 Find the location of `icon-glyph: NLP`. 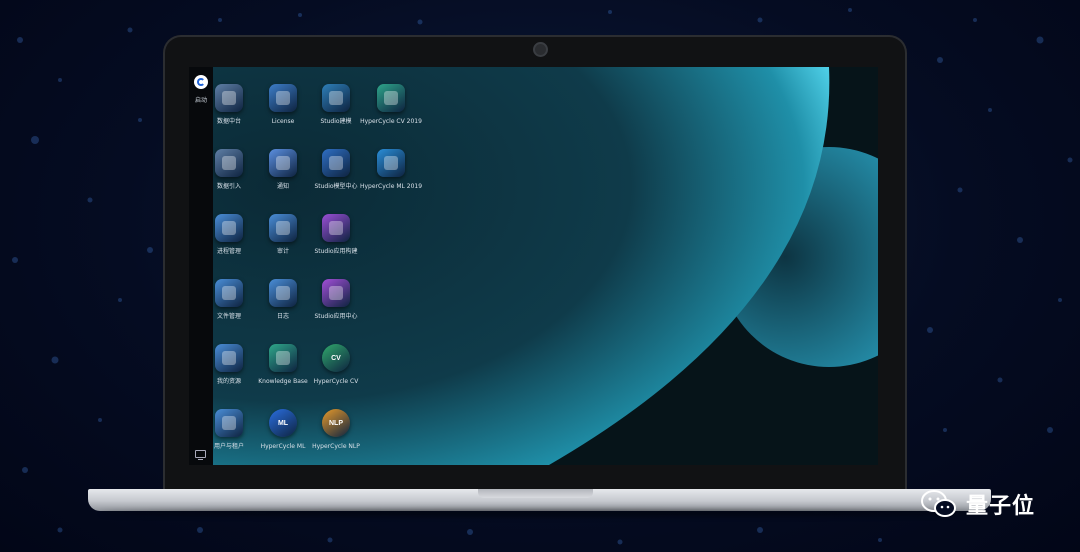

icon-glyph: NLP is located at coordinates (336, 423).